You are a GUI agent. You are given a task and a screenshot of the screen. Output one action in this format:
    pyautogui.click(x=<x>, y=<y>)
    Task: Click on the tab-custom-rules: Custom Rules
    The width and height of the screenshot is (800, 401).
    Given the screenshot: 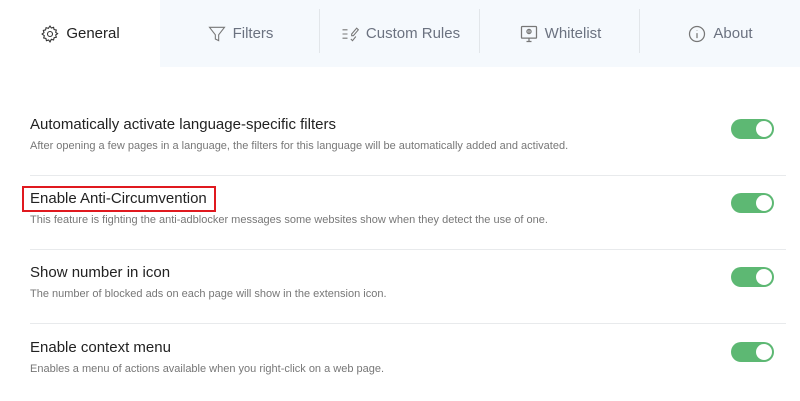 What is the action you would take?
    pyautogui.click(x=400, y=33)
    